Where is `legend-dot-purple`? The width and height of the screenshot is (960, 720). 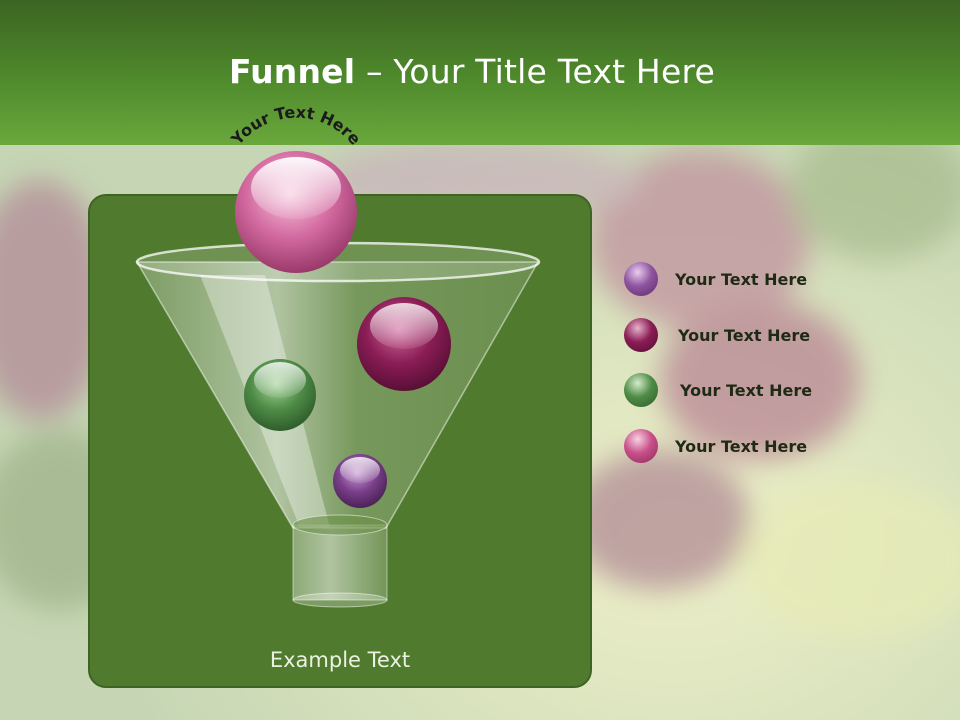 legend-dot-purple is located at coordinates (641, 279).